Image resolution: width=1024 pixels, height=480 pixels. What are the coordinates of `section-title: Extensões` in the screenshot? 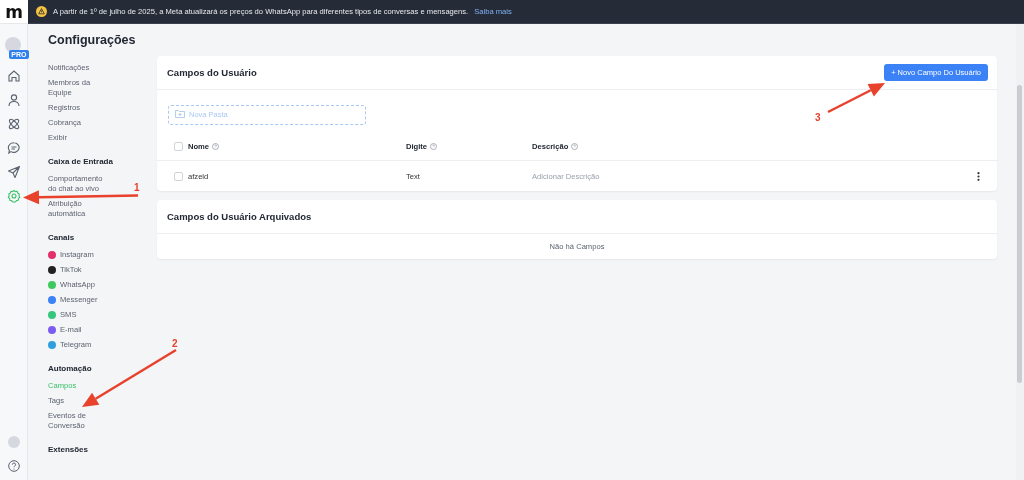 It's located at (69, 449).